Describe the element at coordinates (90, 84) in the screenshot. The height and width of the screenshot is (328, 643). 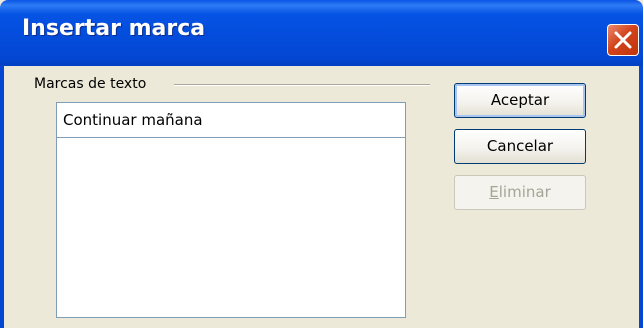
I see `bookmarks-group-label: Marcas de texto` at that location.